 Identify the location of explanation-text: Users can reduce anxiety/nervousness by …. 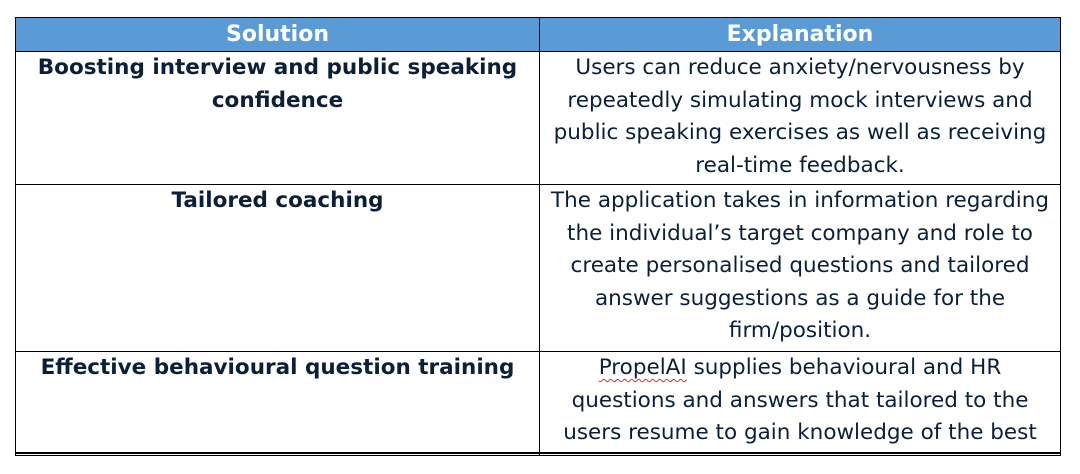
(800, 116).